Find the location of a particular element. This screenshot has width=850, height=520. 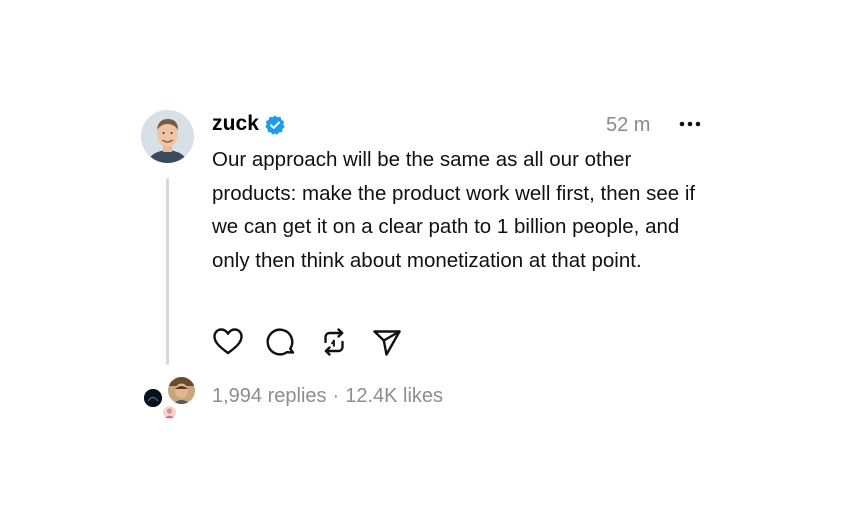

likes-count: 12.4K likes is located at coordinates (394, 396).